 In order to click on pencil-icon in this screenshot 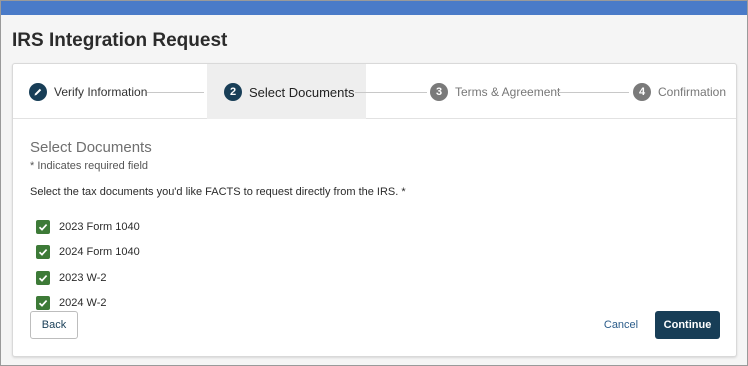, I will do `click(38, 92)`.